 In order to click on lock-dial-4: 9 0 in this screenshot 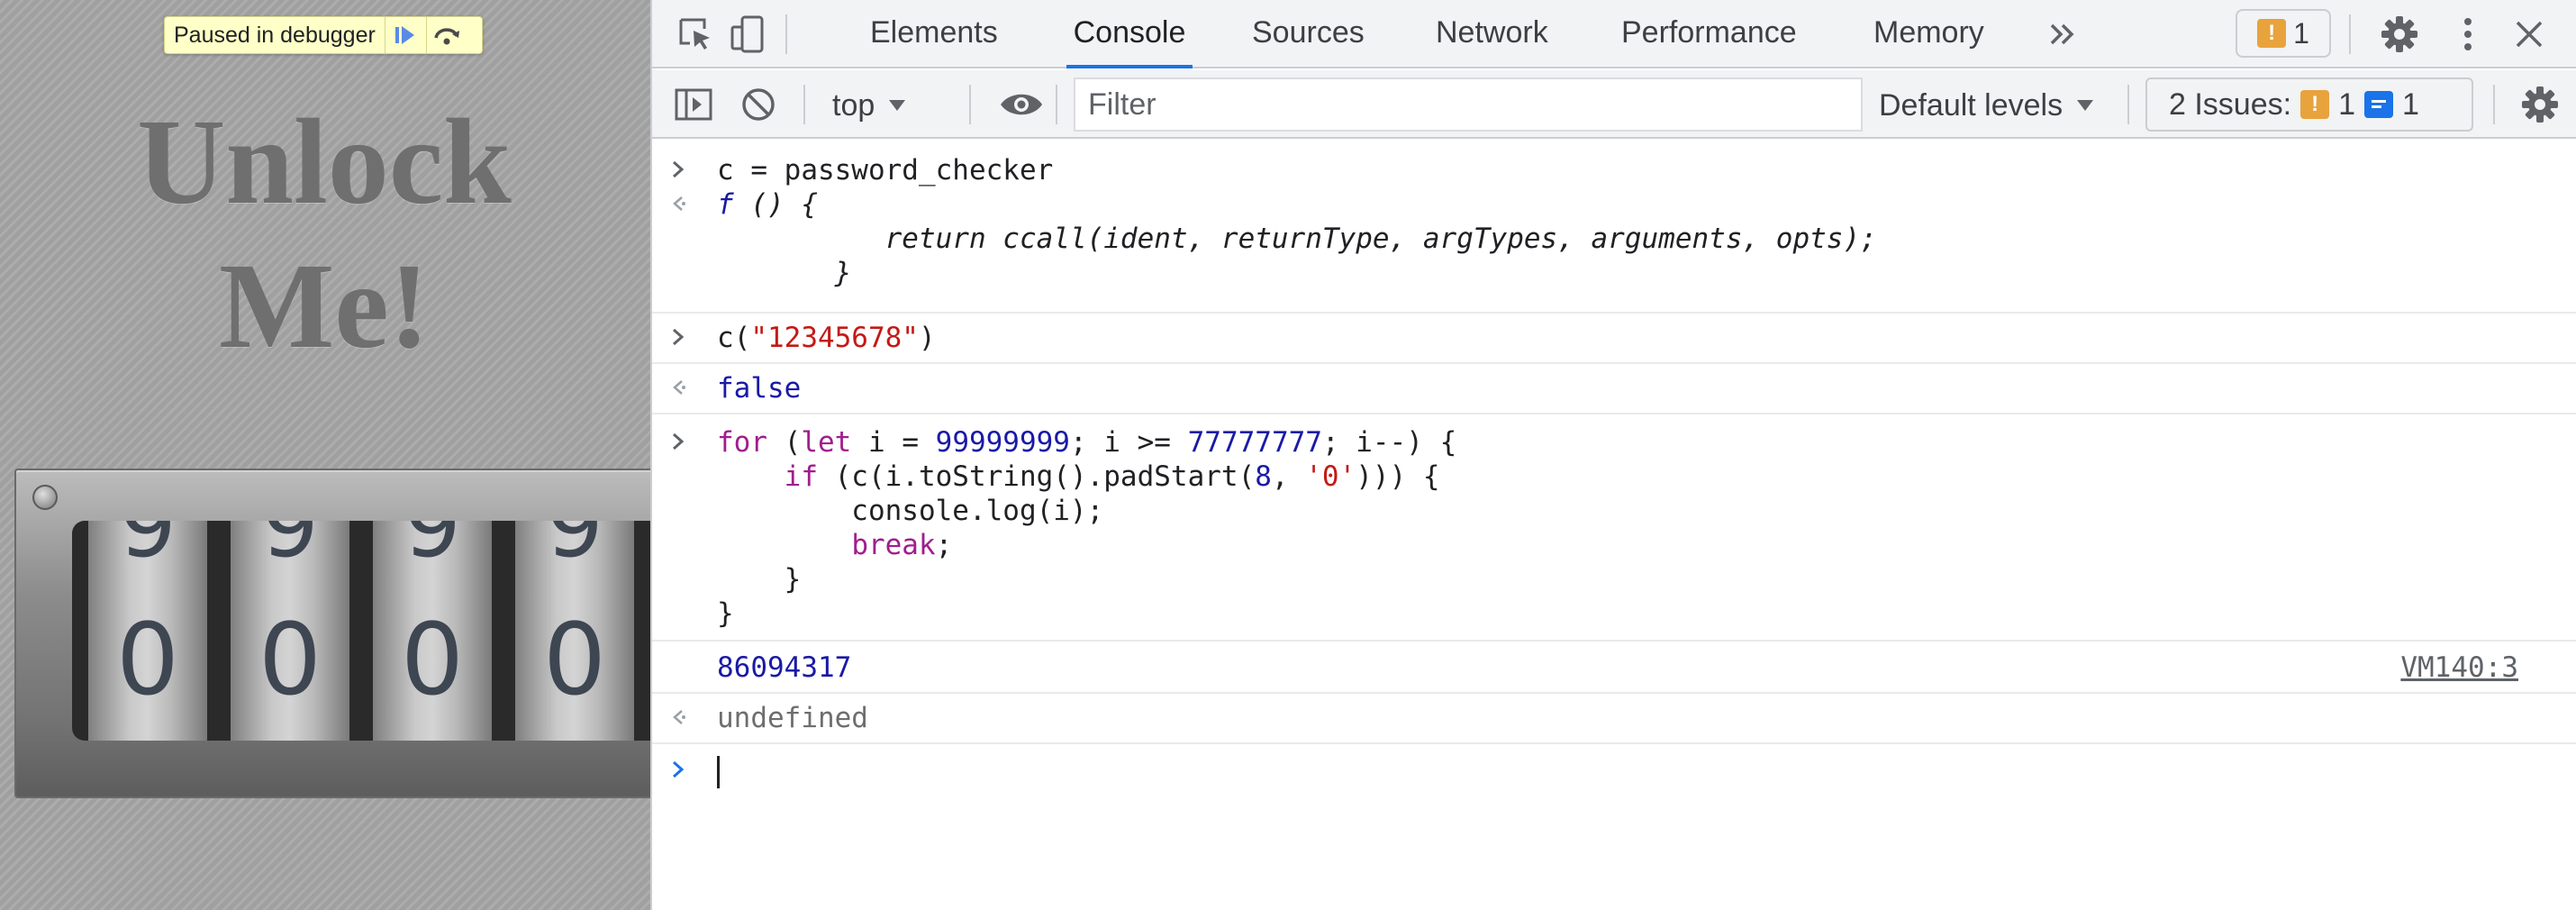, I will do `click(574, 631)`.